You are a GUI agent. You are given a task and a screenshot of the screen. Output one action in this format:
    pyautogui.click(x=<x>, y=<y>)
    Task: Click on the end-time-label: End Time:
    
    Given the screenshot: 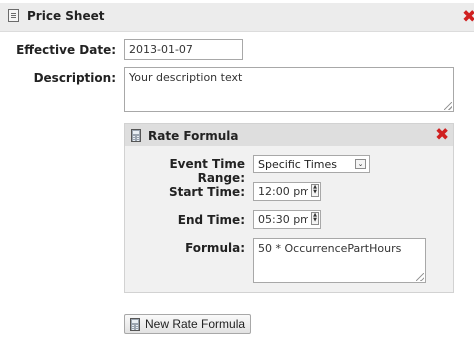 What is the action you would take?
    pyautogui.click(x=211, y=220)
    